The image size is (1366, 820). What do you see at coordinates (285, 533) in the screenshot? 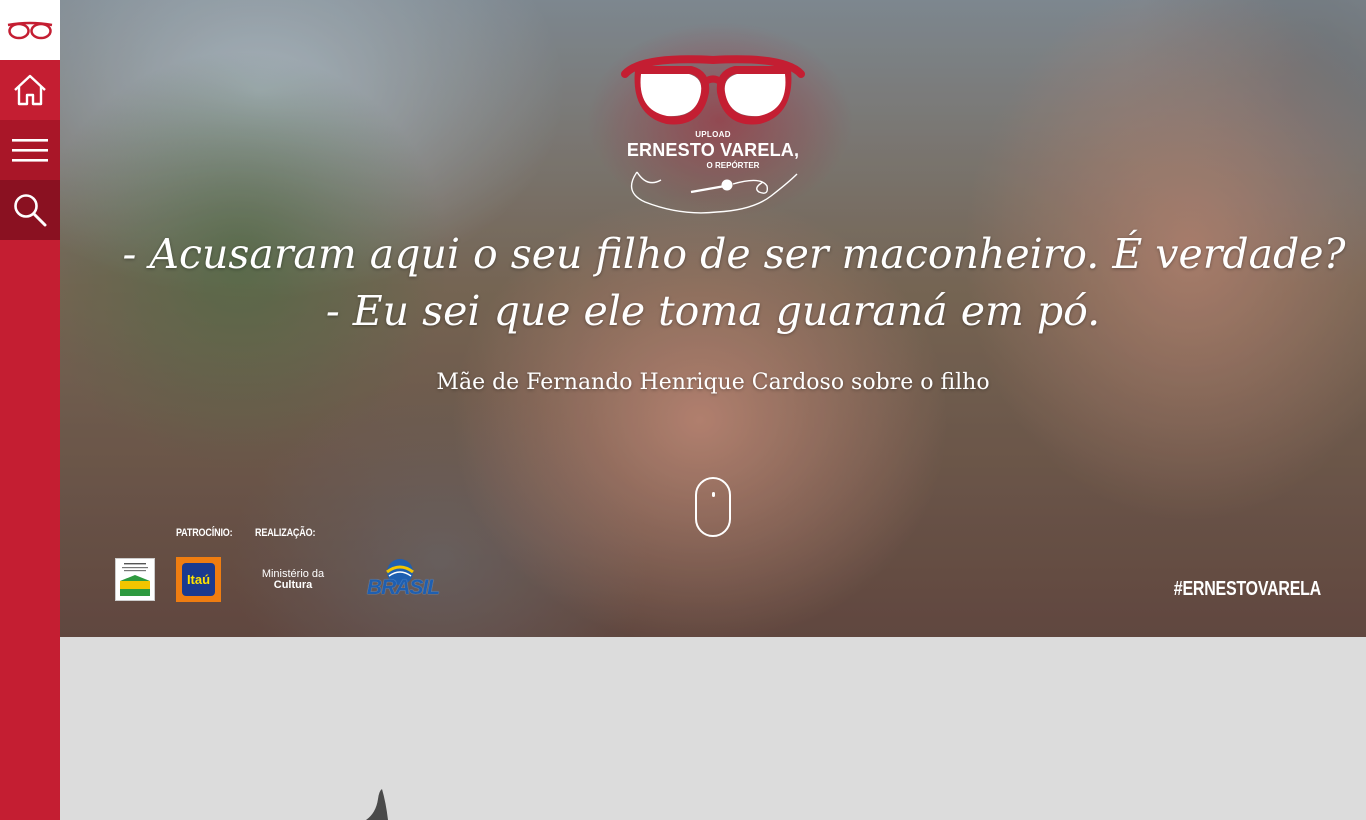
I see `realizacao-label: REALIZAÇÃO:` at bounding box center [285, 533].